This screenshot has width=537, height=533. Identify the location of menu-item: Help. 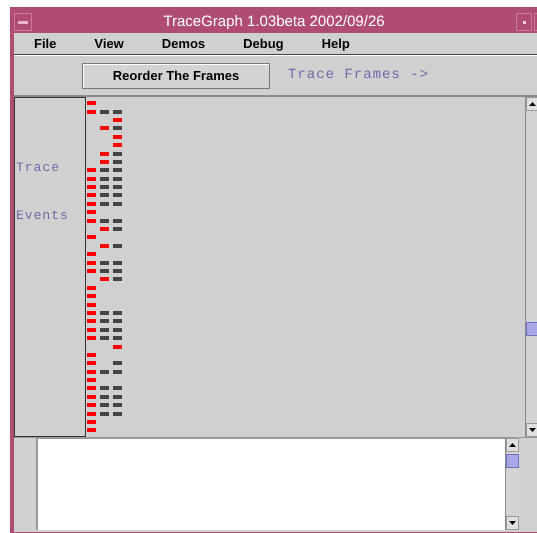
(336, 44).